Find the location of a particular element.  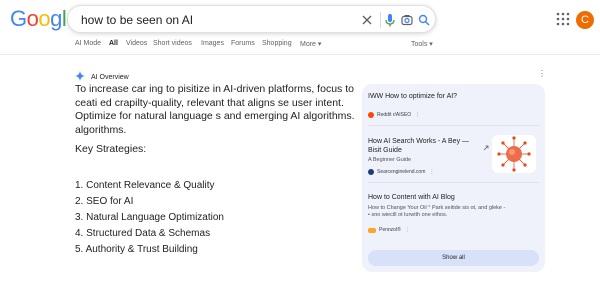

clear-icon is located at coordinates (367, 20).